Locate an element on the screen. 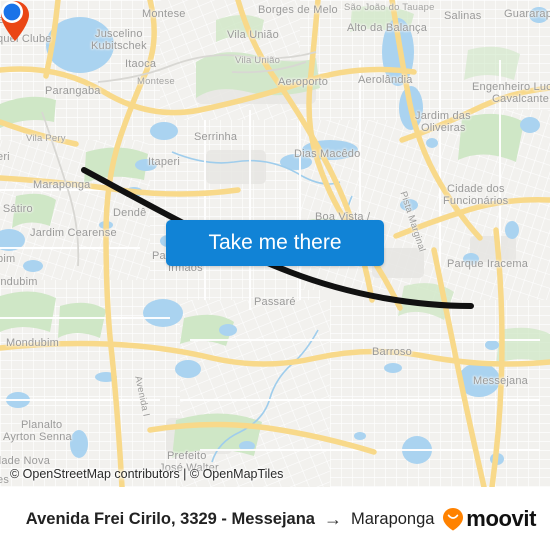 This screenshot has width=550, height=550. destination-label: Maraponga is located at coordinates (392, 518).